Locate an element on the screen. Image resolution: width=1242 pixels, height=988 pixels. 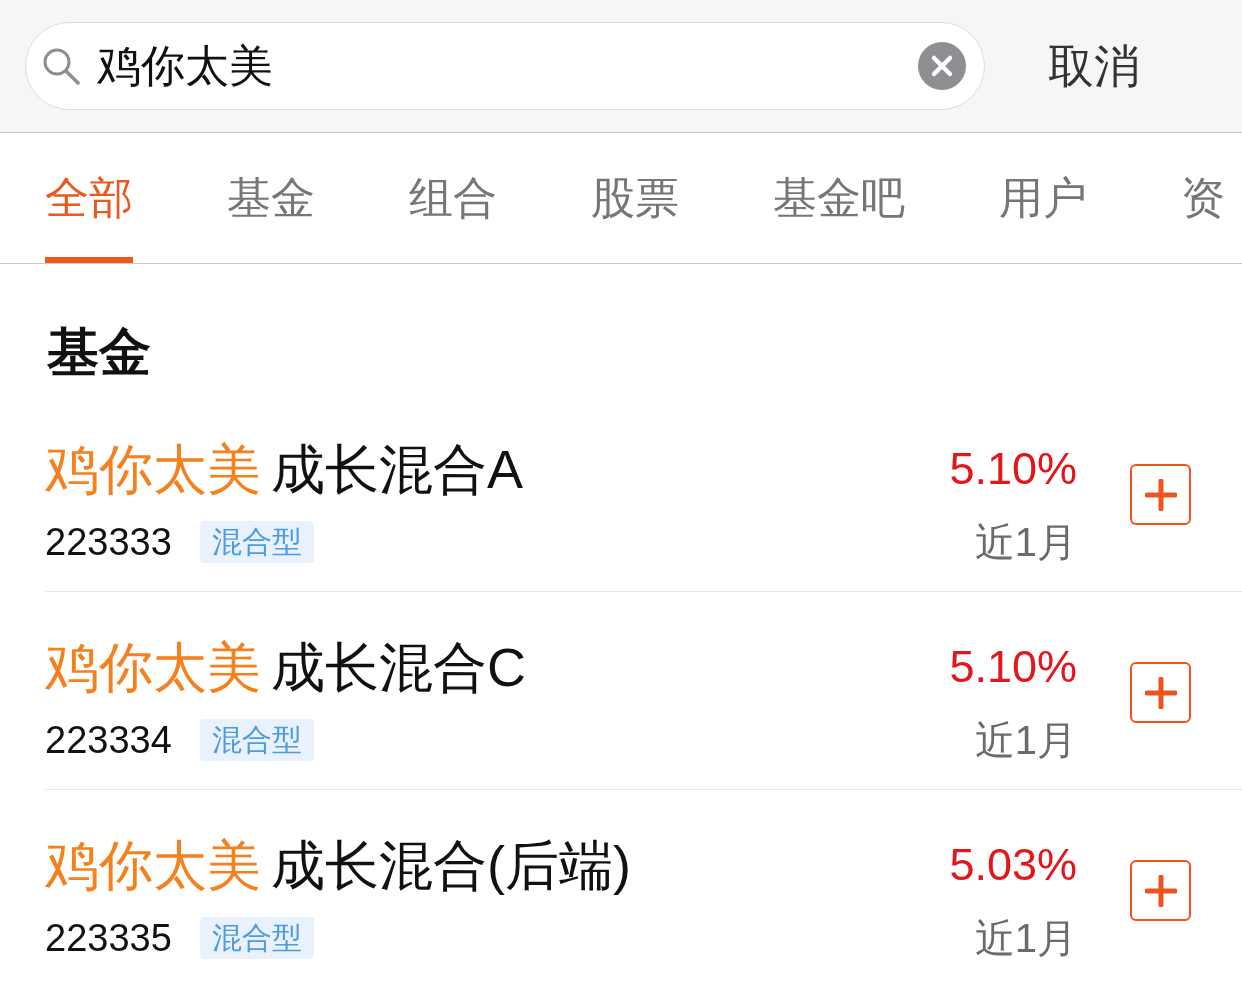
fund-name: 鸡你太美 成长混合A is located at coordinates (284, 469).